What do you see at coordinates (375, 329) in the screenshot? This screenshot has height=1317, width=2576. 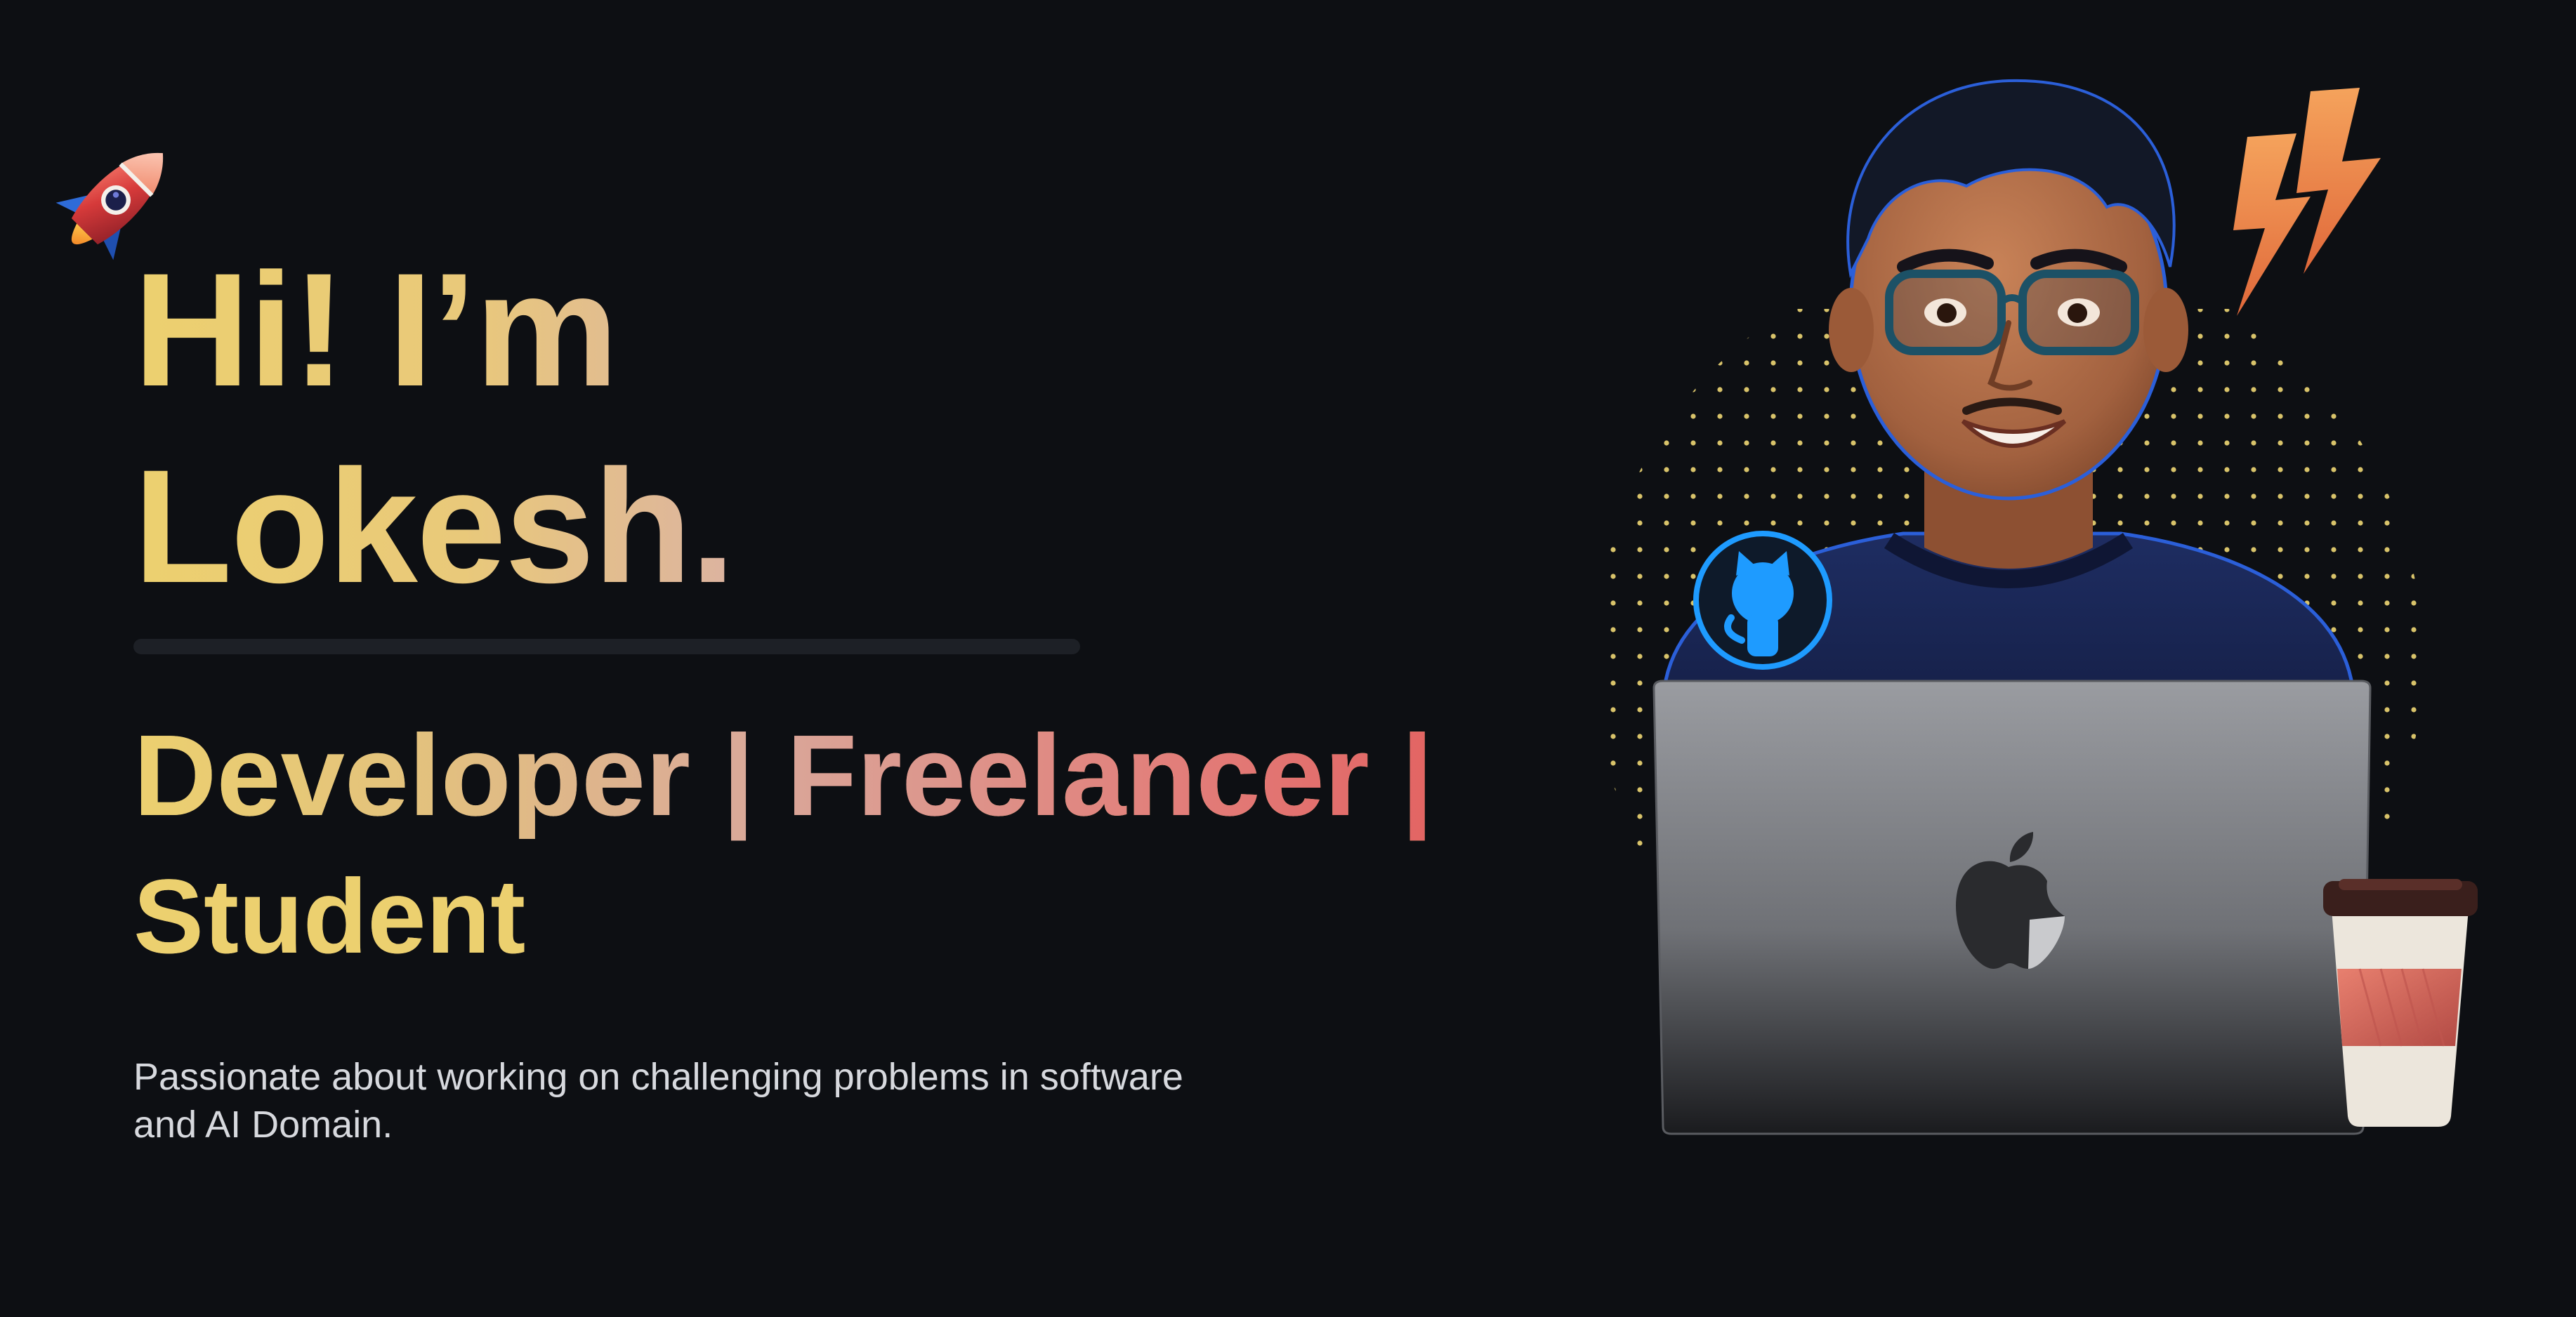 I see `greeting-line-1: Hi! I’m` at bounding box center [375, 329].